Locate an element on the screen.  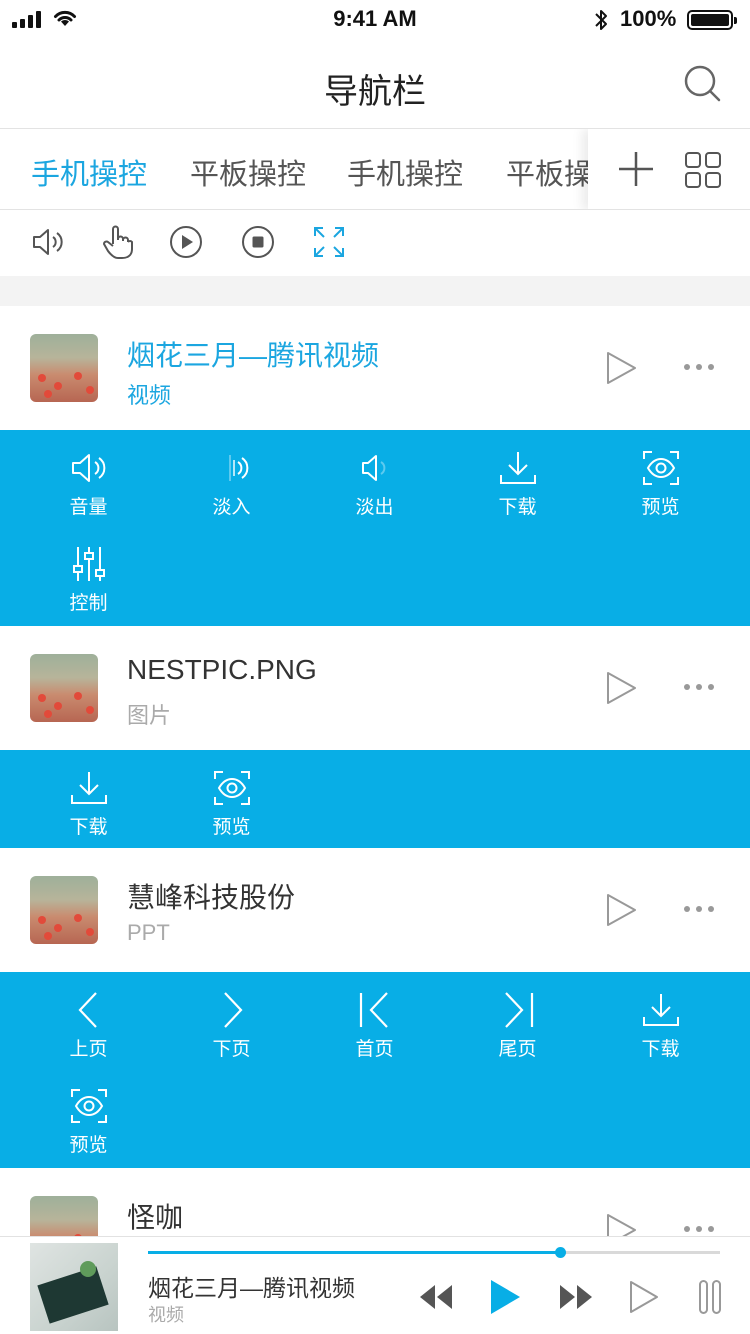
item-title: NESTPIC.PNG is located at coordinates (222, 669).